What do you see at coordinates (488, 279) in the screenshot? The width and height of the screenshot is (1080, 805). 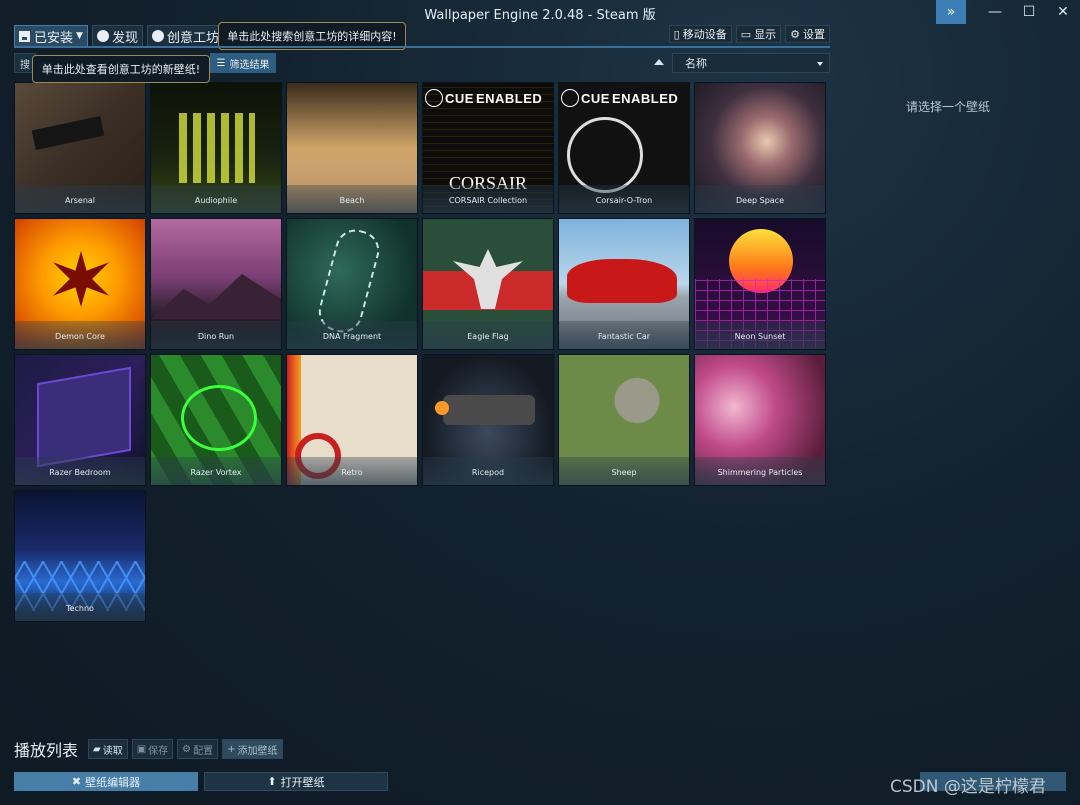 I see `eagle-art` at bounding box center [488, 279].